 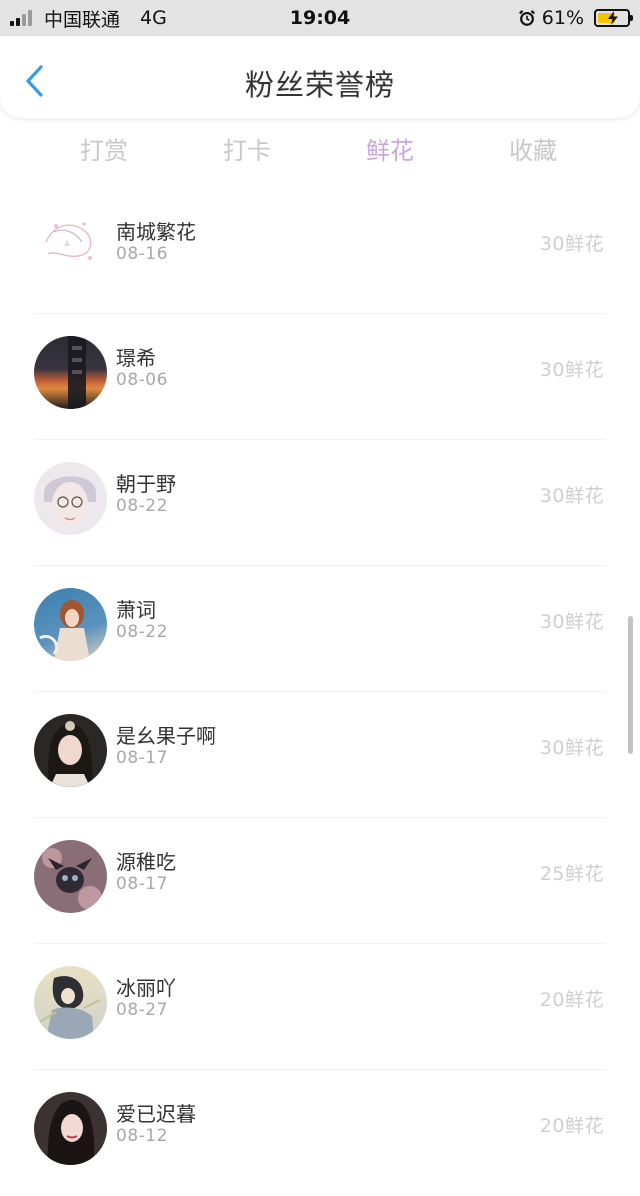 I want to click on scrollbar, so click(x=630, y=685).